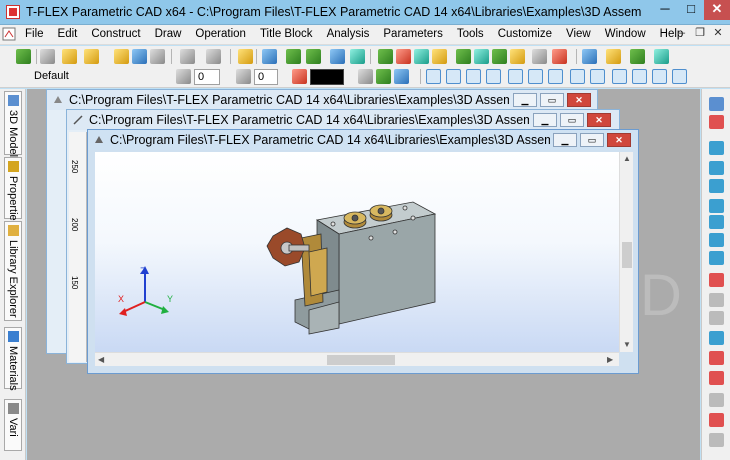  I want to click on tab-library-explorer: Library Explorer, so click(13, 271).